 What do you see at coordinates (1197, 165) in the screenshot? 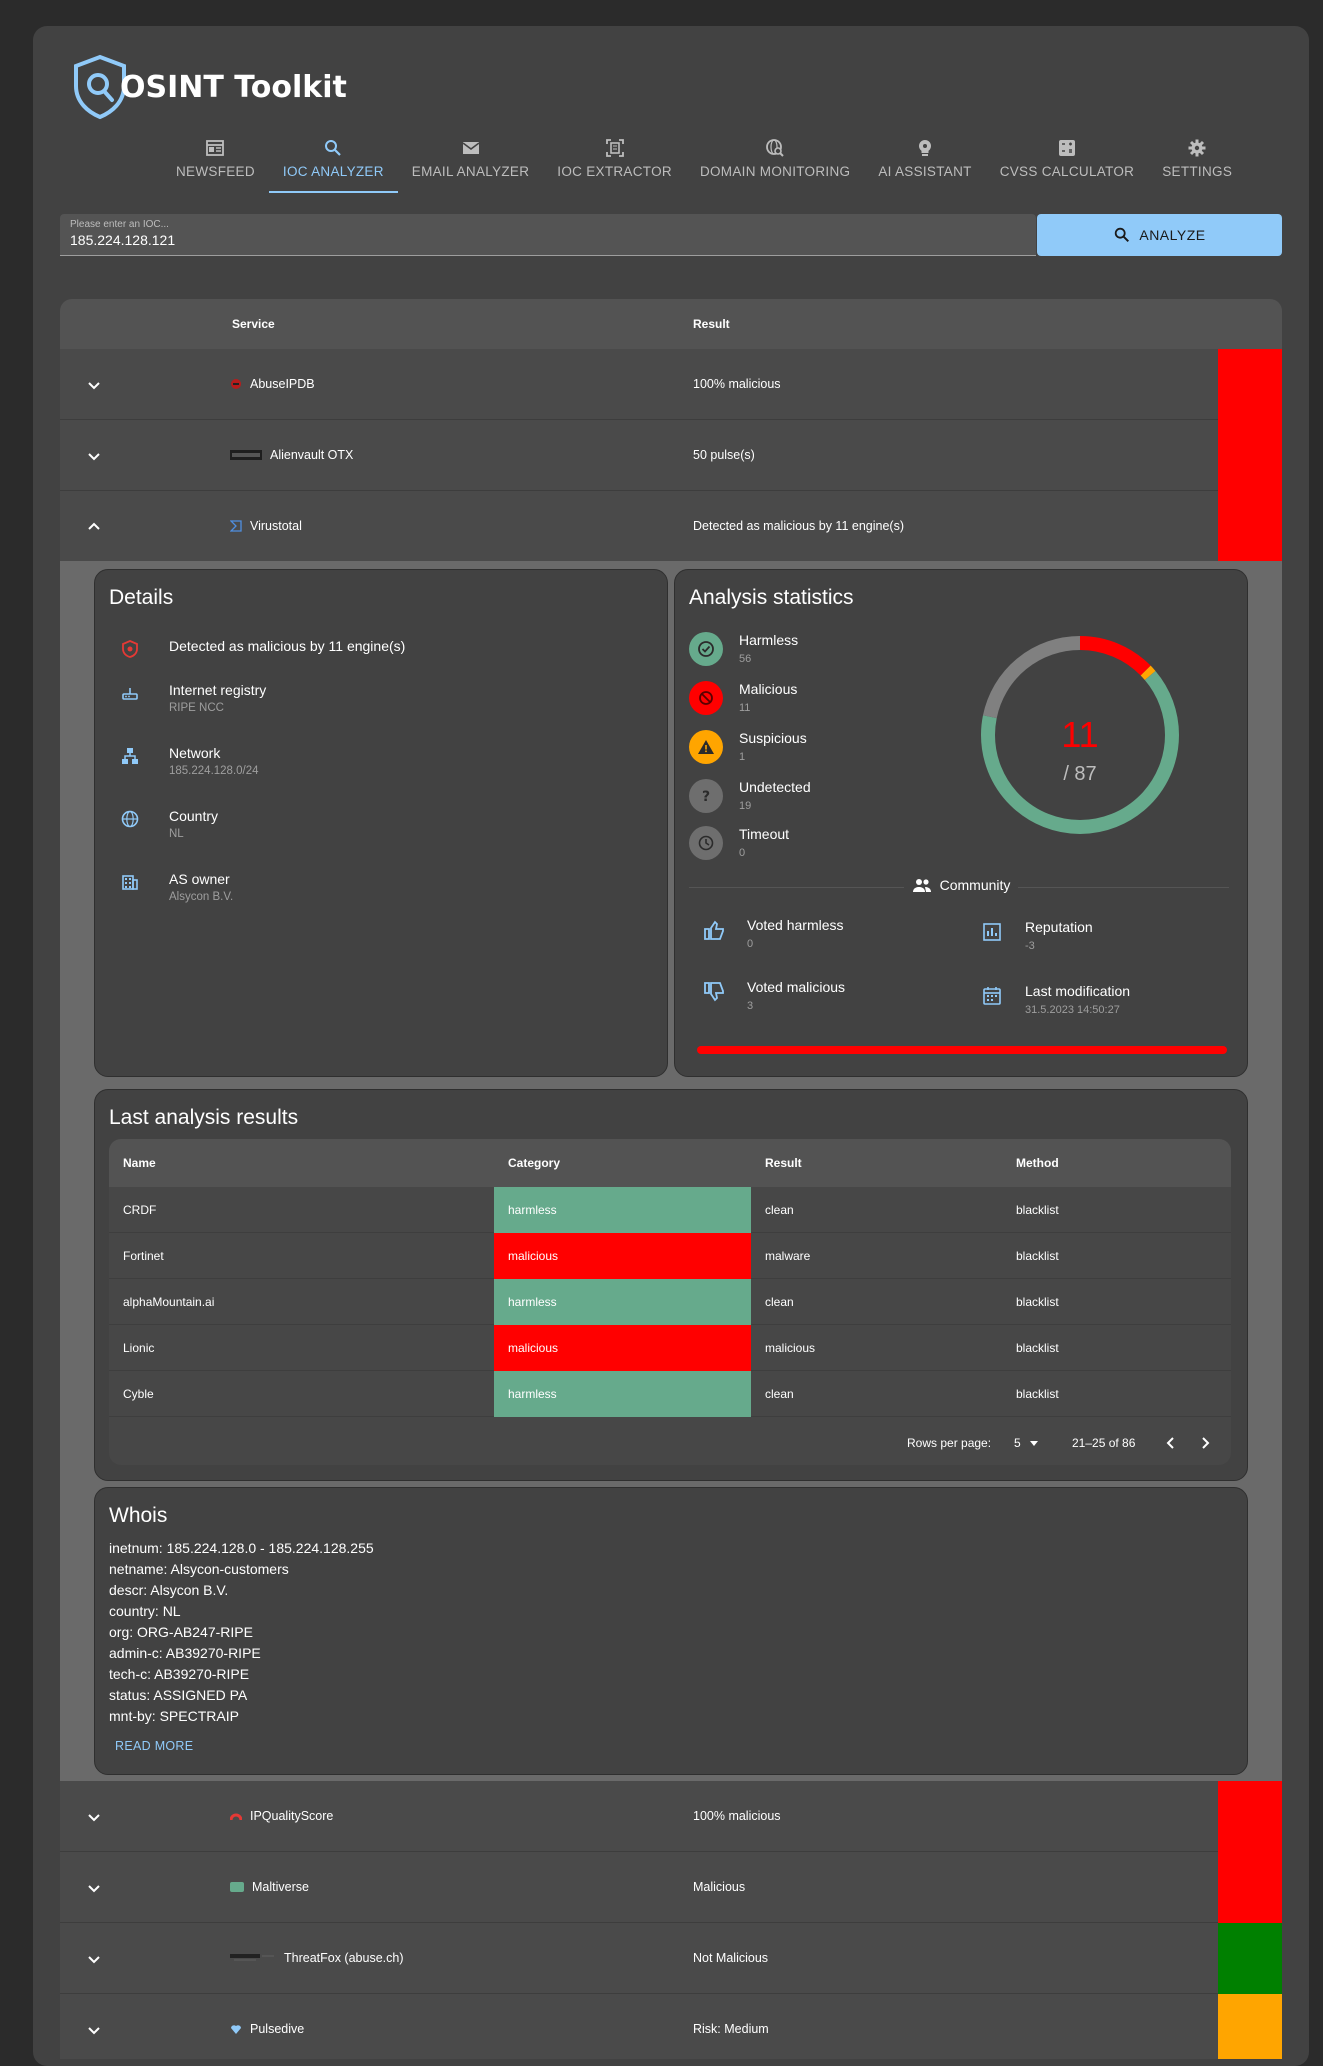
I see `tab-settings: SETTINGS` at bounding box center [1197, 165].